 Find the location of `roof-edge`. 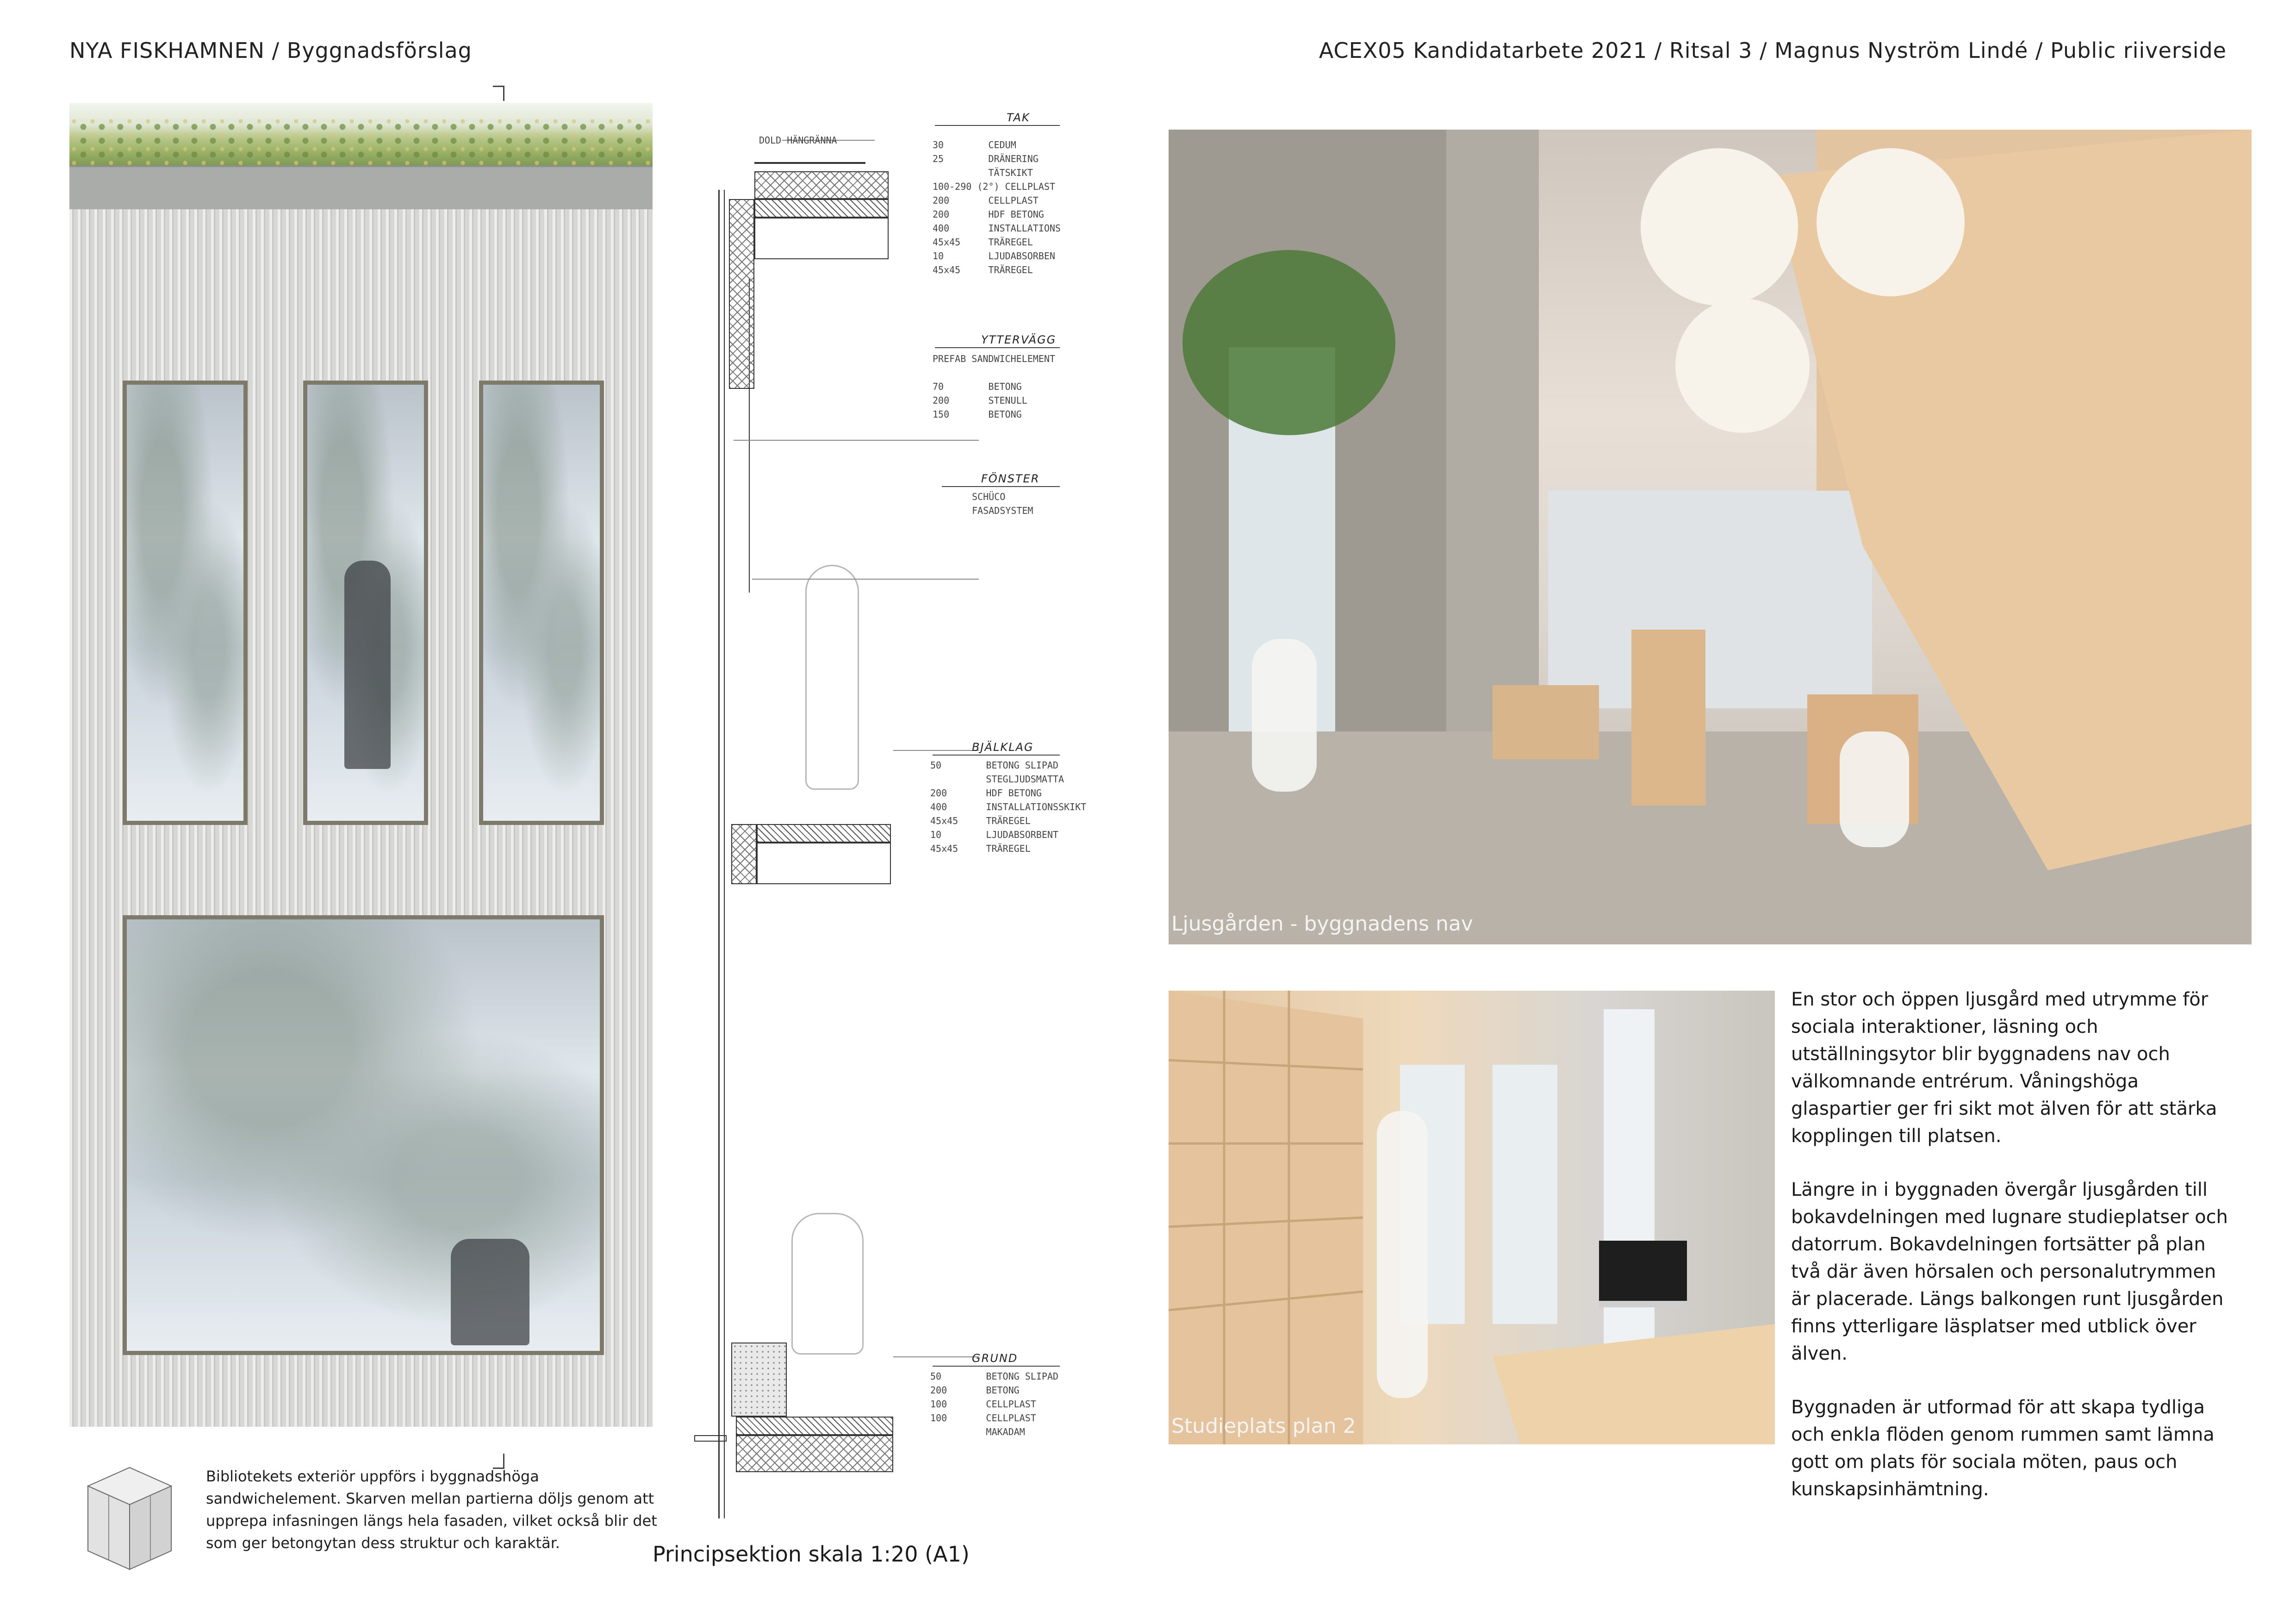

roof-edge is located at coordinates (361, 188).